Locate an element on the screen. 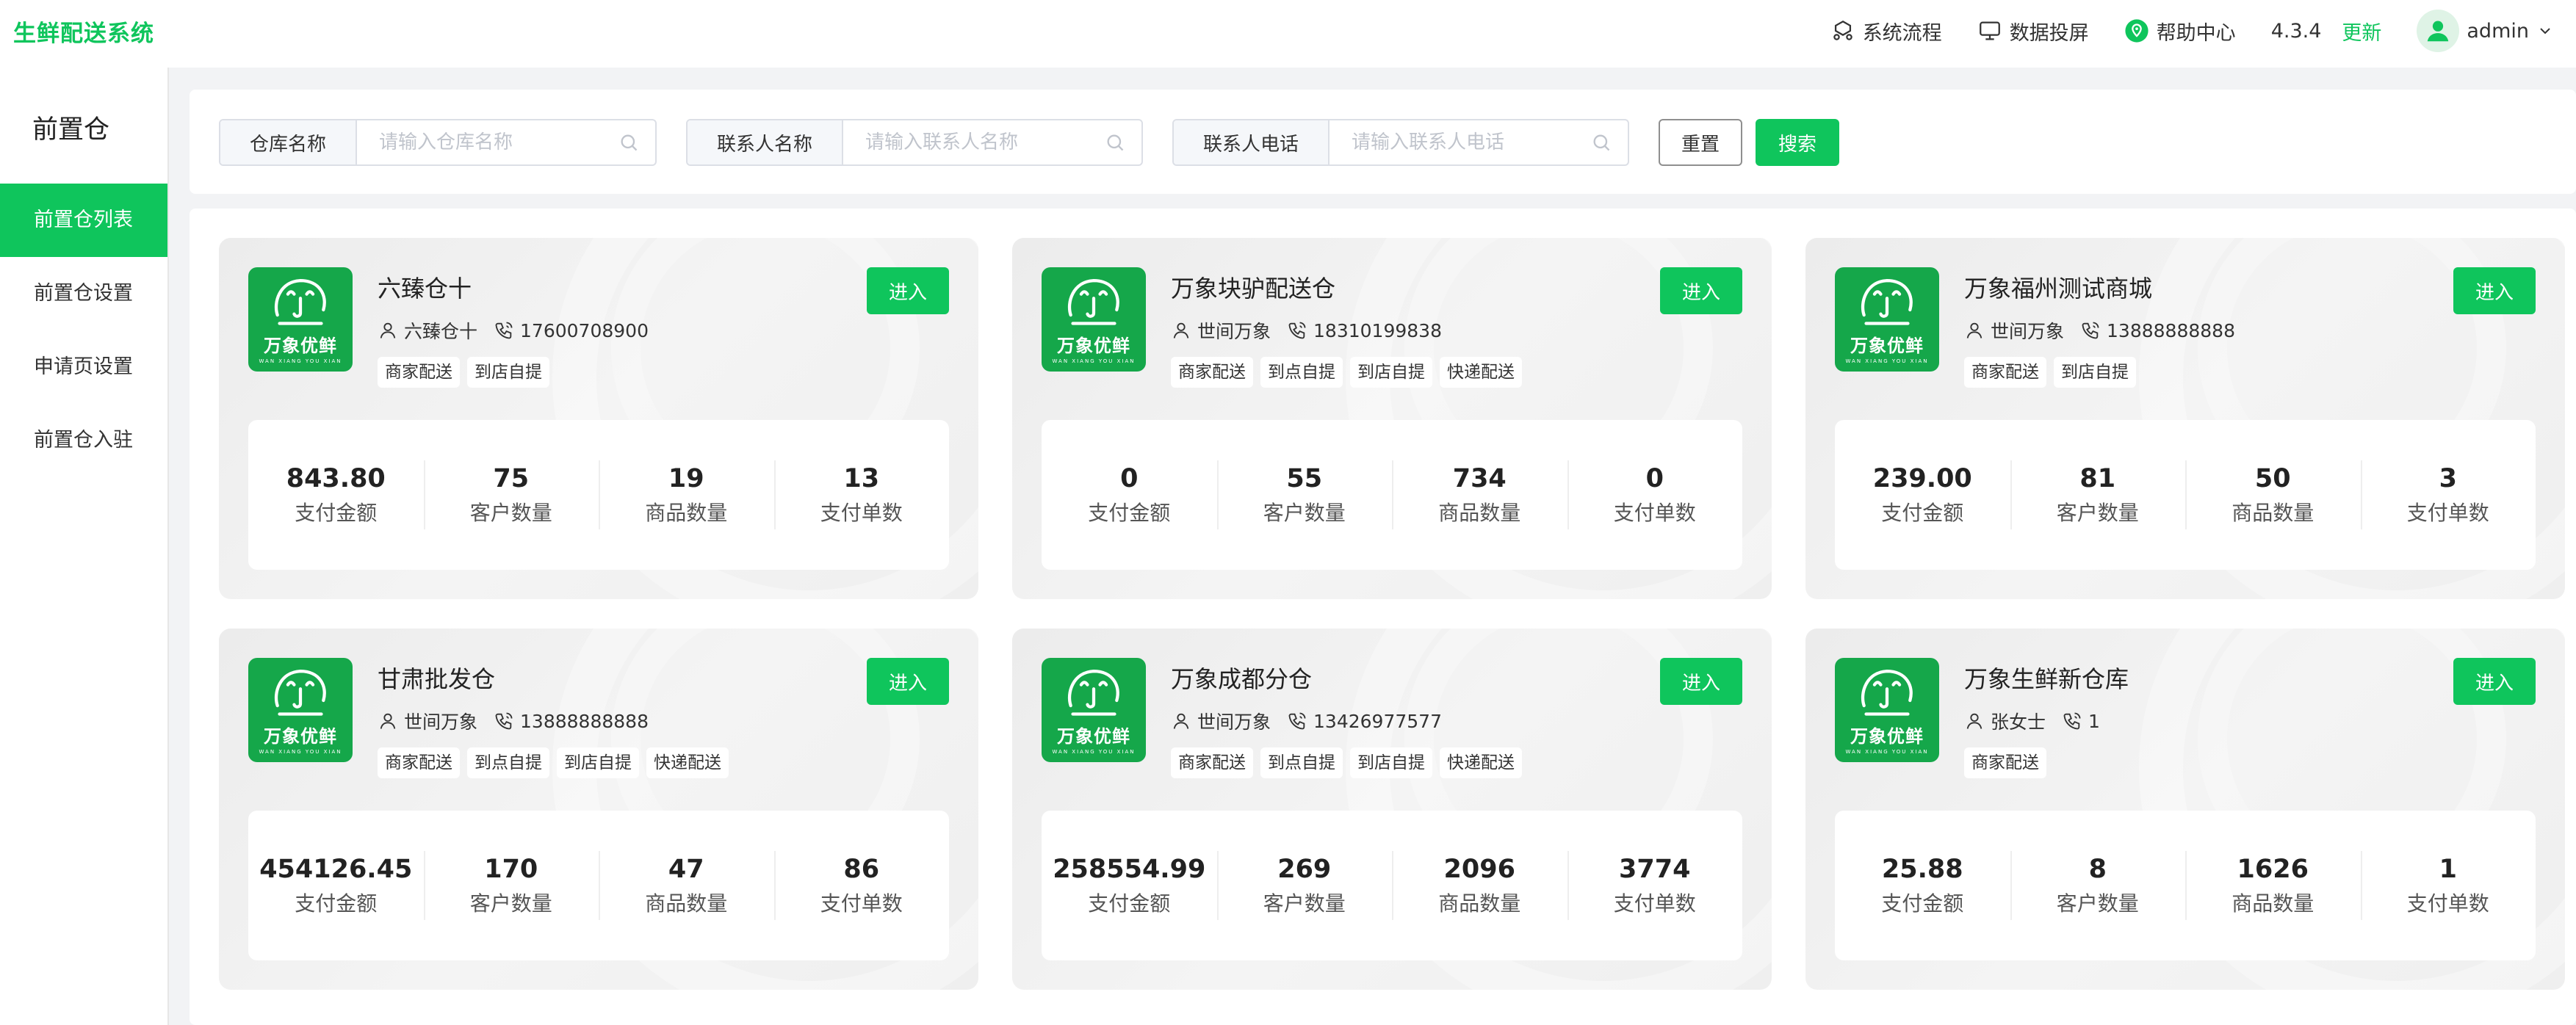 The width and height of the screenshot is (2576, 1025). search-button: 搜索 is located at coordinates (1797, 143).